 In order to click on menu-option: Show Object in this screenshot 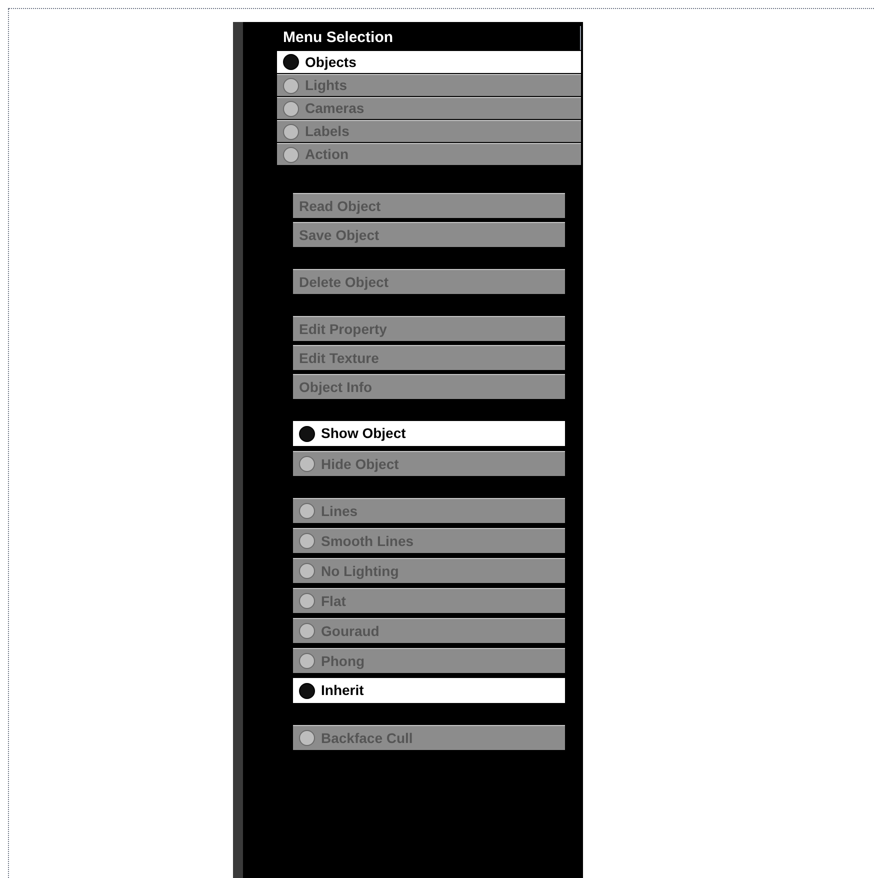, I will do `click(429, 433)`.